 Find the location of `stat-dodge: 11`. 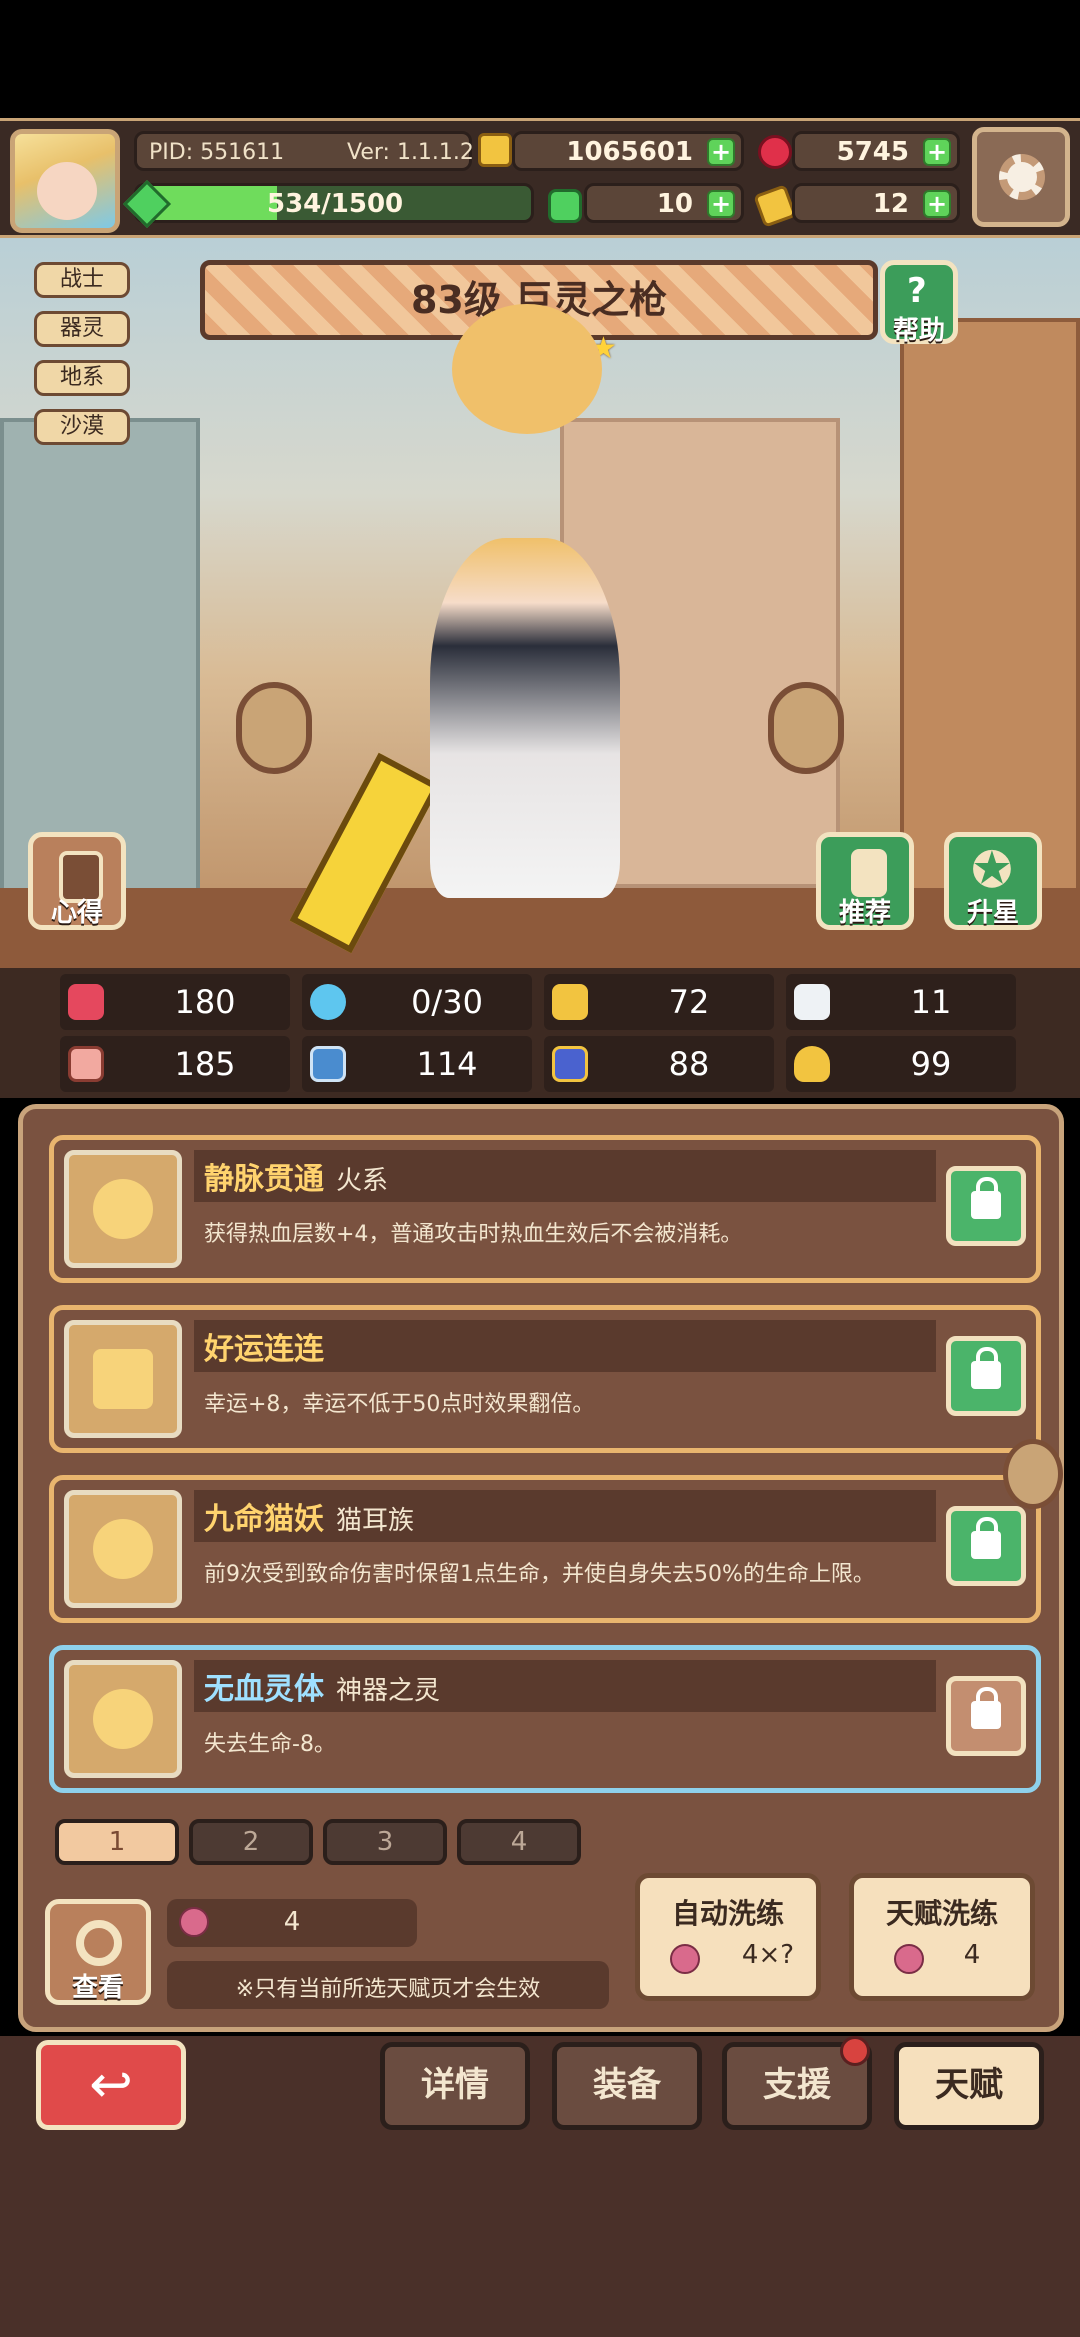

stat-dodge: 11 is located at coordinates (901, 1002).